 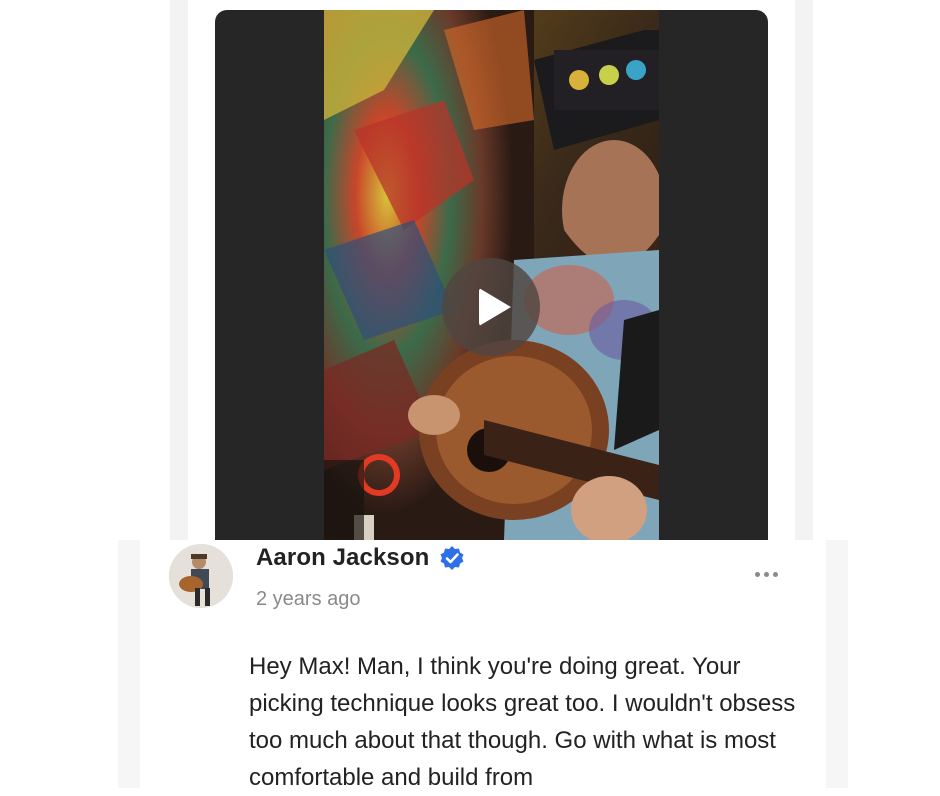 I want to click on author-name: Aaron Jackson, so click(x=342, y=558).